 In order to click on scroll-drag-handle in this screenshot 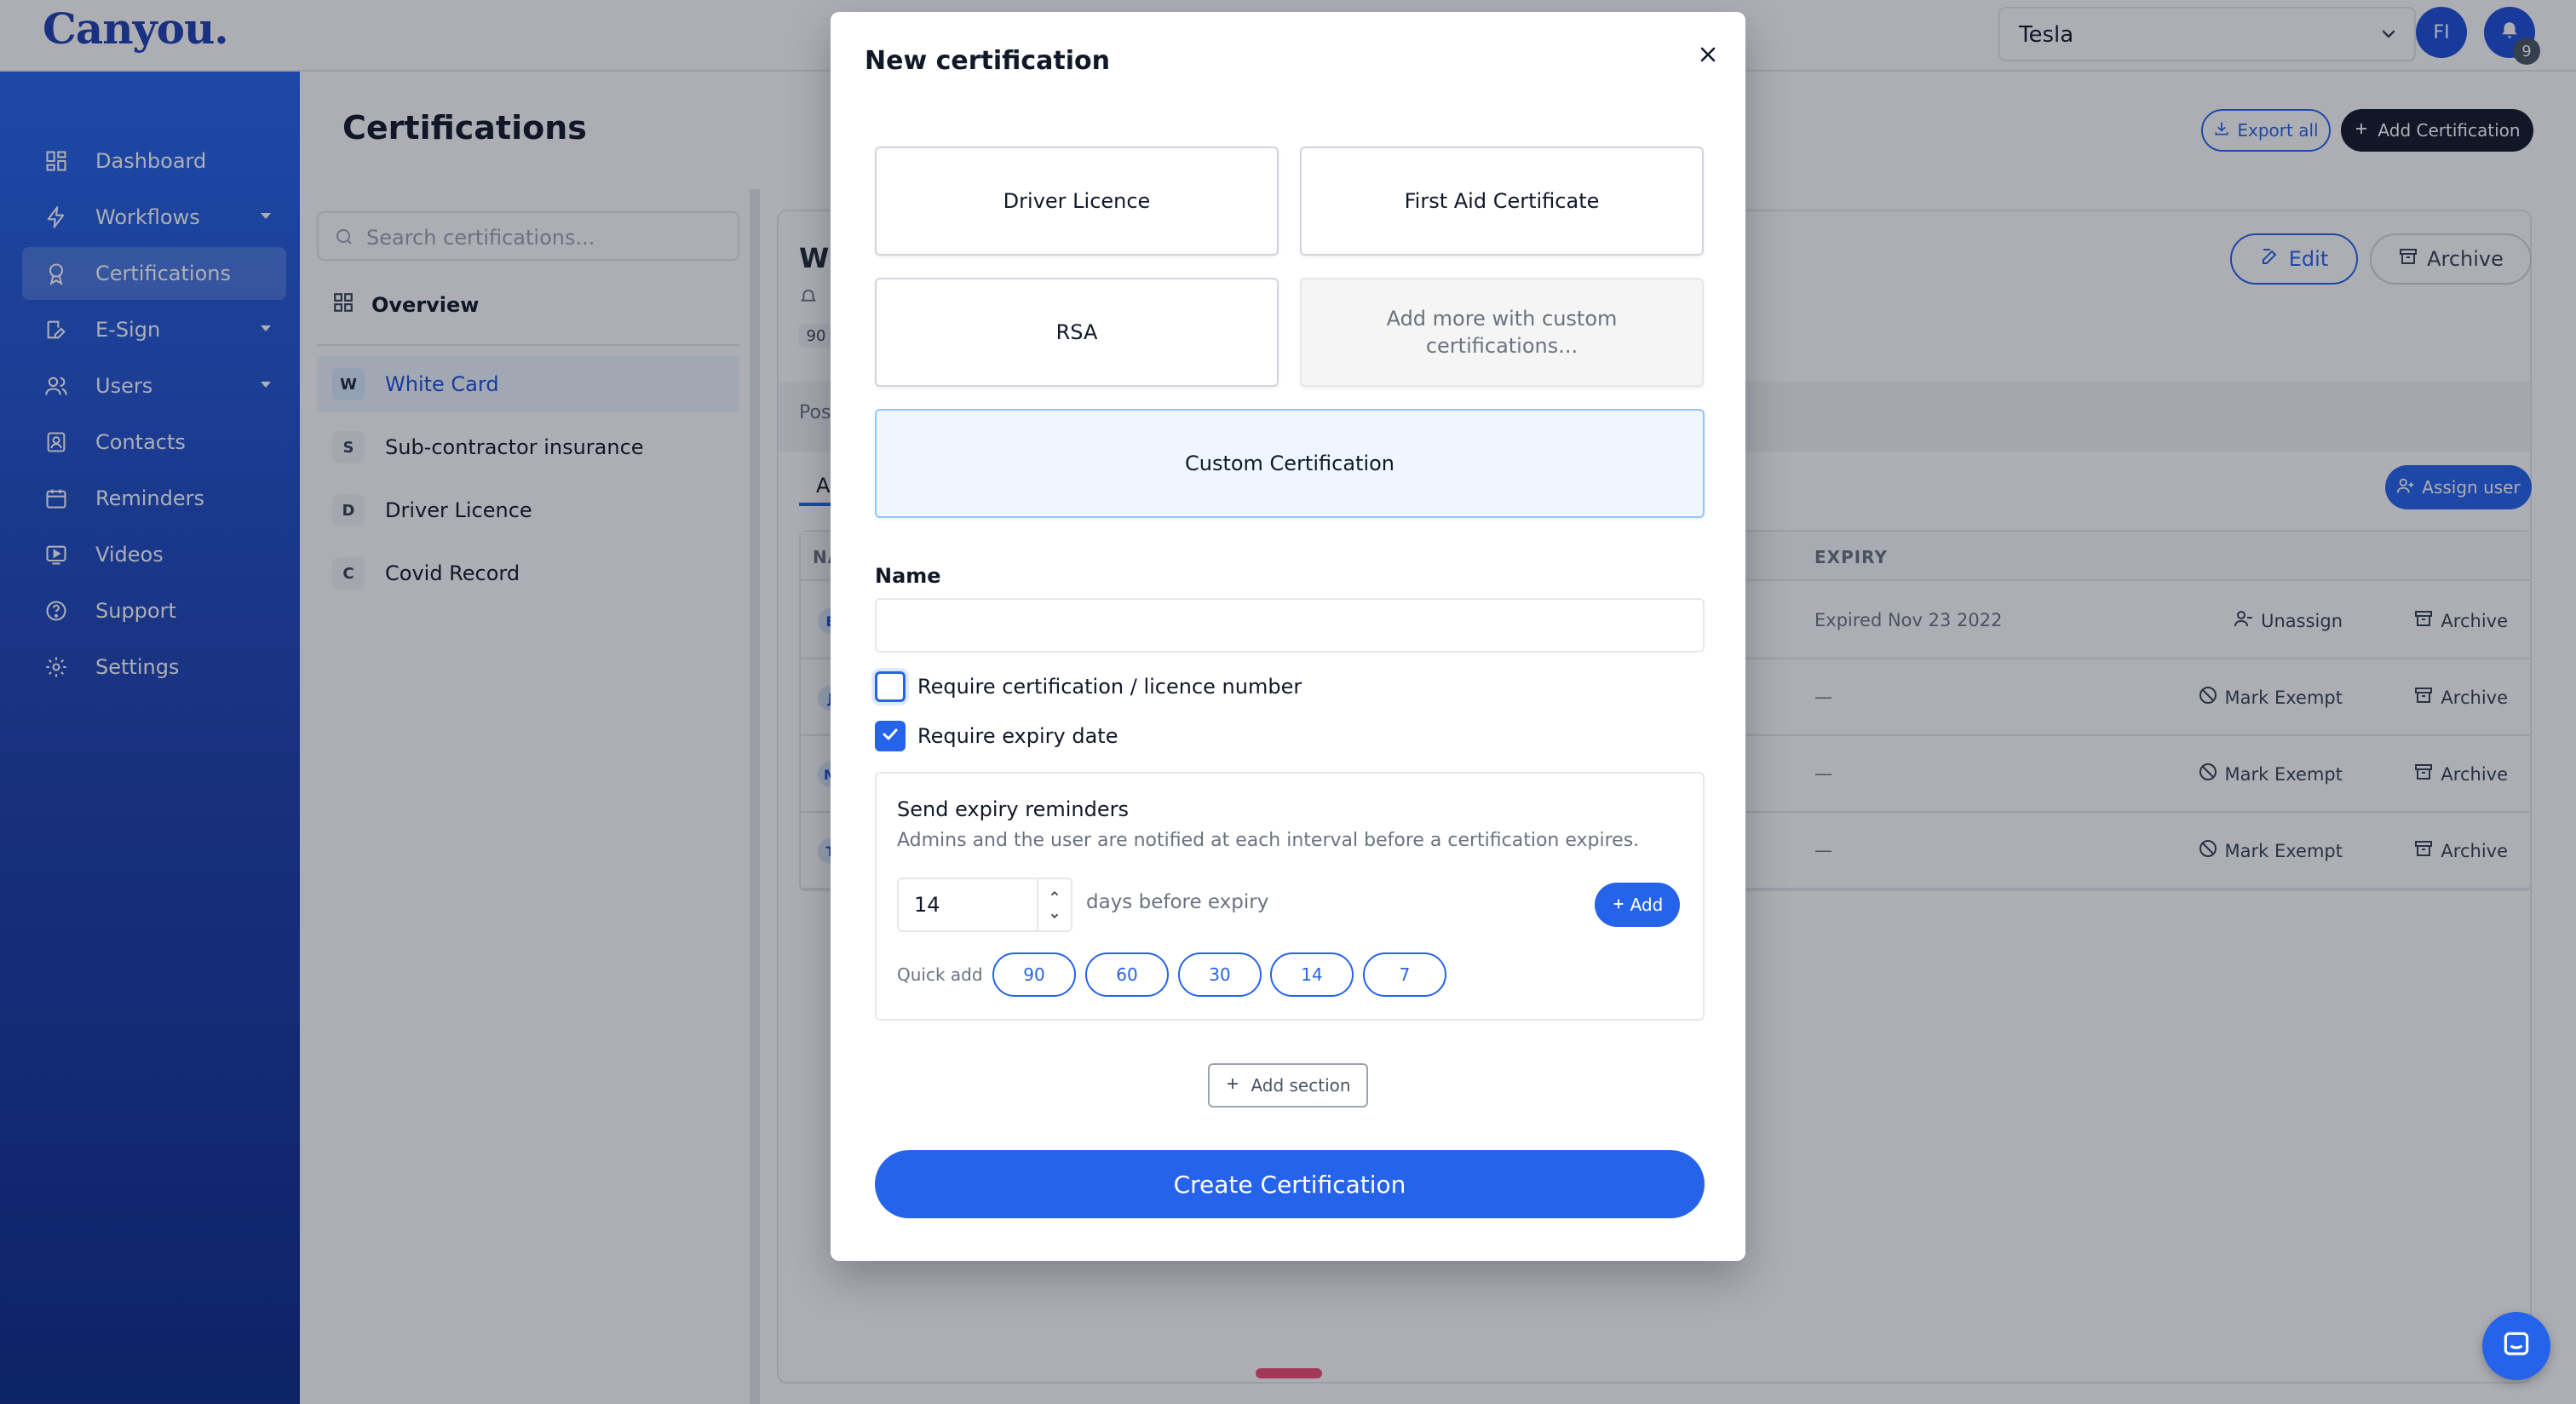, I will do `click(1289, 1373)`.